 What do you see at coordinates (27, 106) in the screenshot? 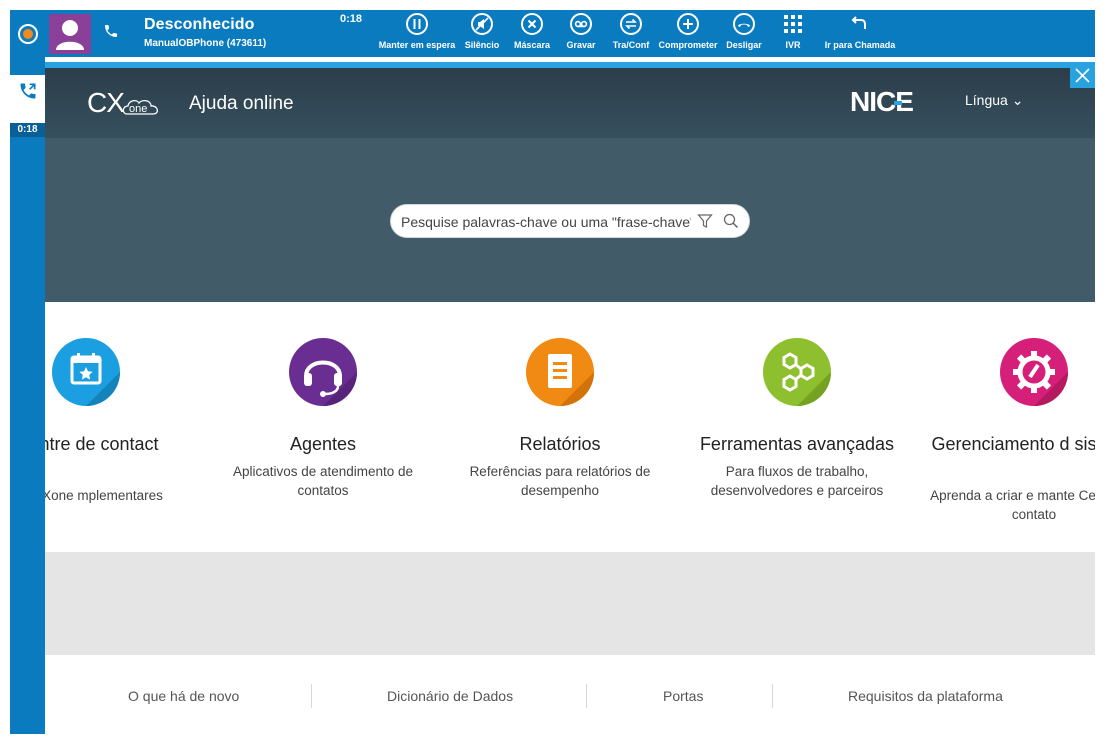
I see `active-call-tile: 0:18` at bounding box center [27, 106].